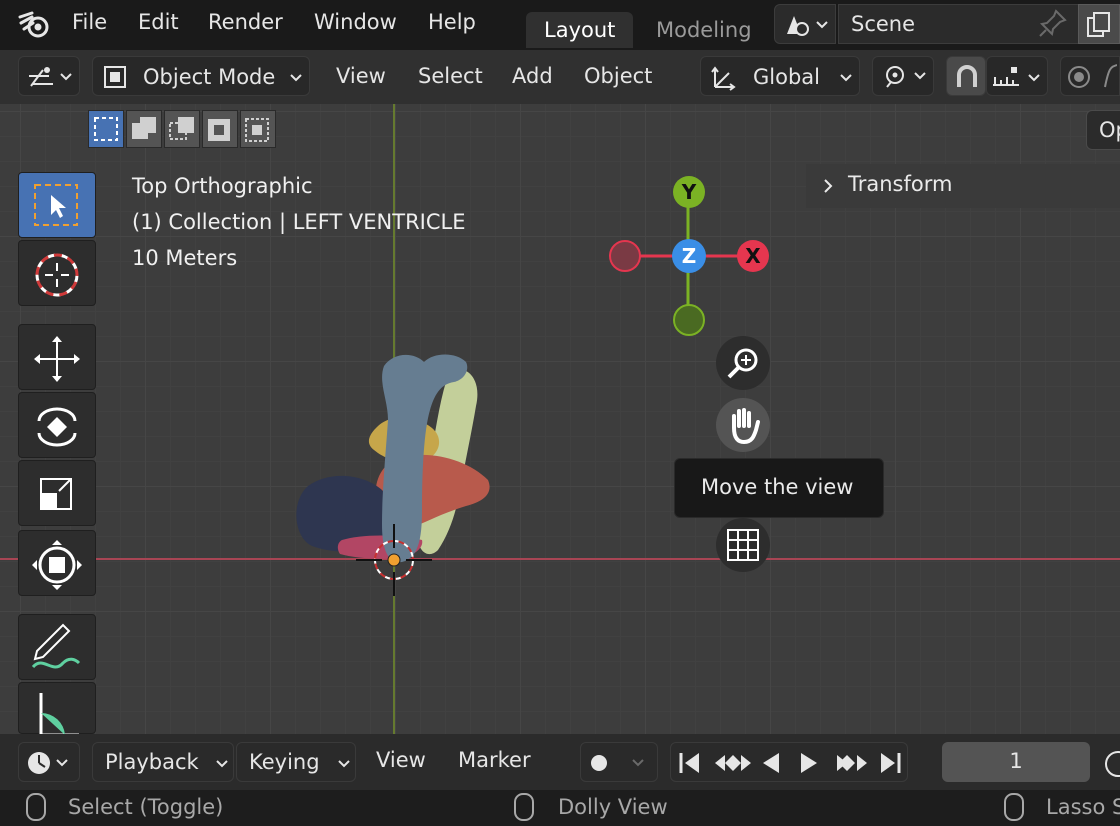 This screenshot has height=826, width=1120. I want to click on timeline-menu-marker: Marker, so click(494, 760).